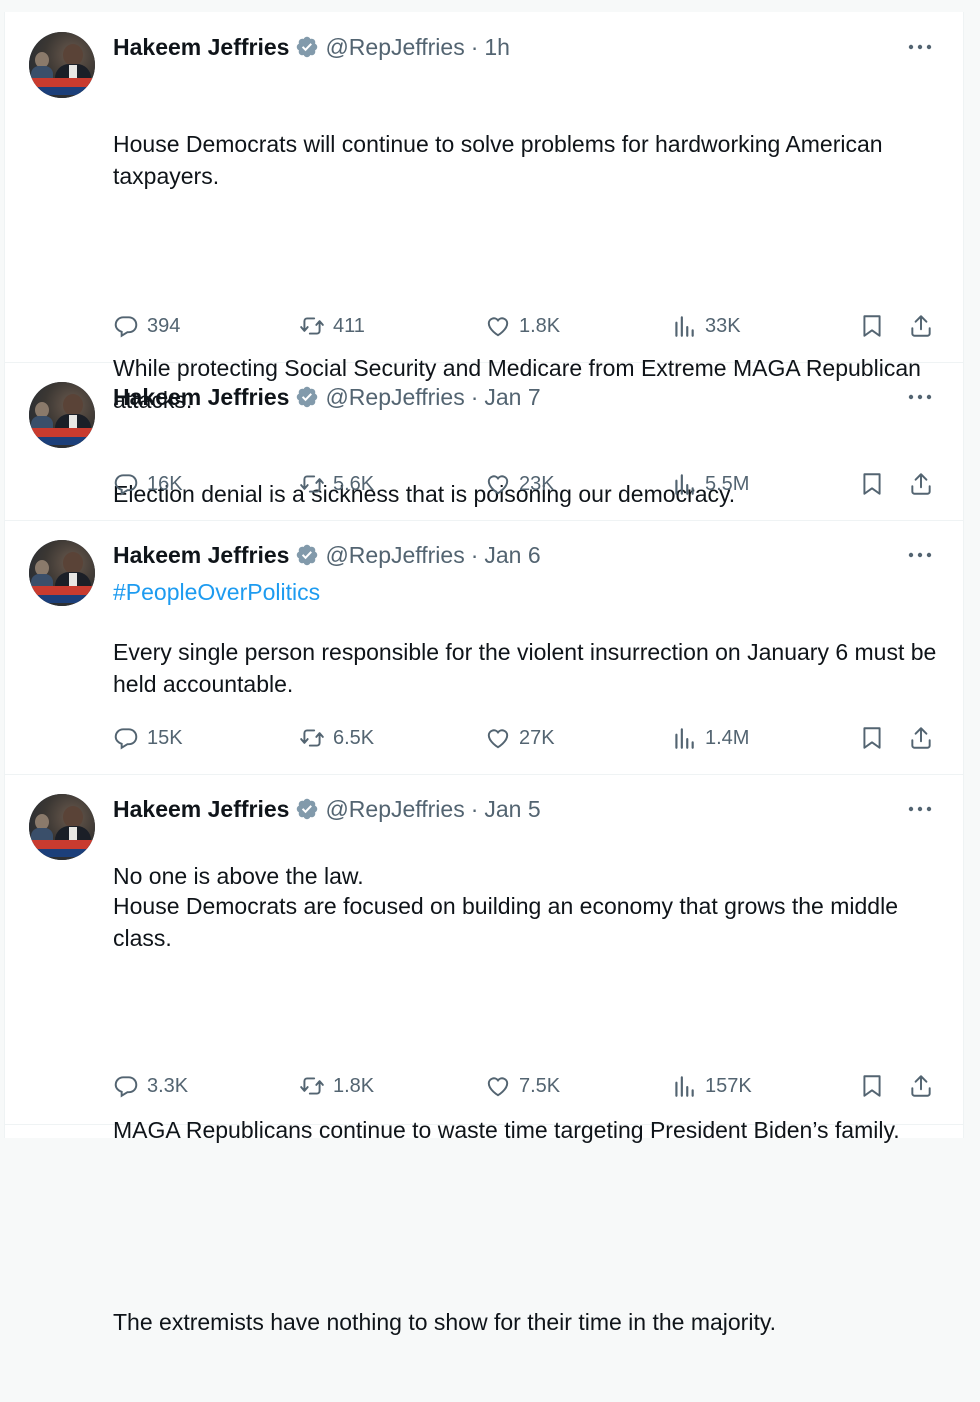 The image size is (980, 1402). Describe the element at coordinates (512, 397) in the screenshot. I see `timestamp: Jan 7` at that location.